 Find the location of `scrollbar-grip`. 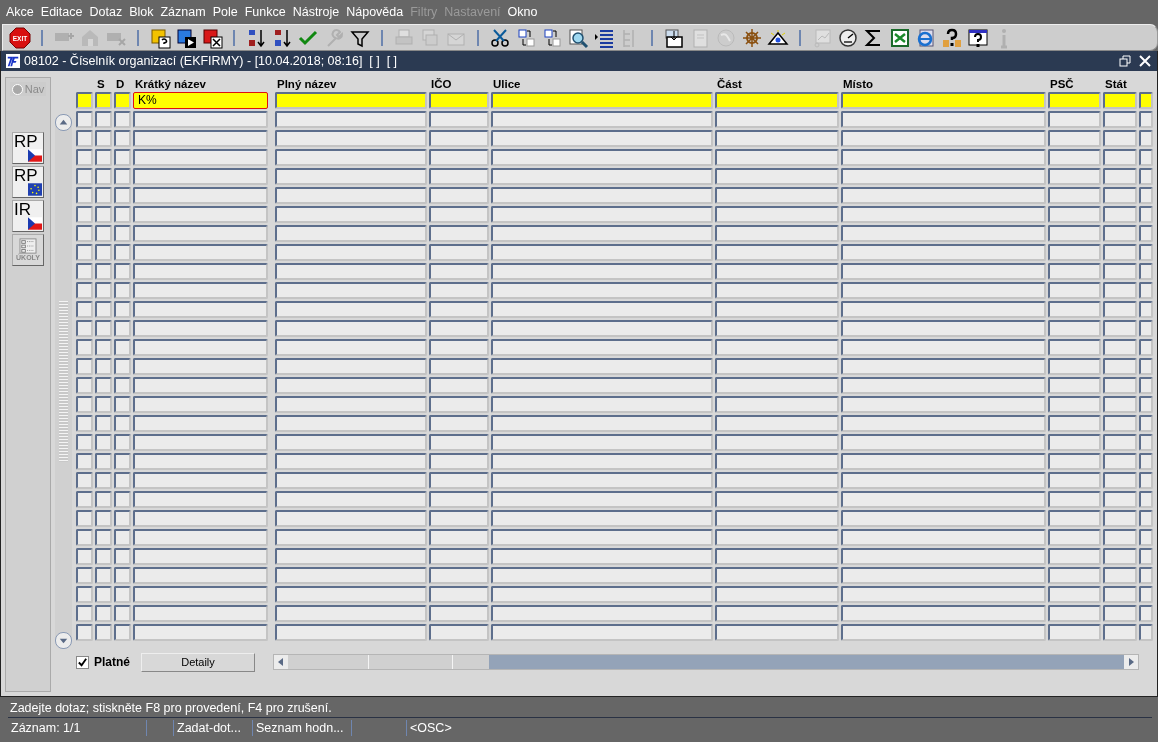

scrollbar-grip is located at coordinates (63, 381).